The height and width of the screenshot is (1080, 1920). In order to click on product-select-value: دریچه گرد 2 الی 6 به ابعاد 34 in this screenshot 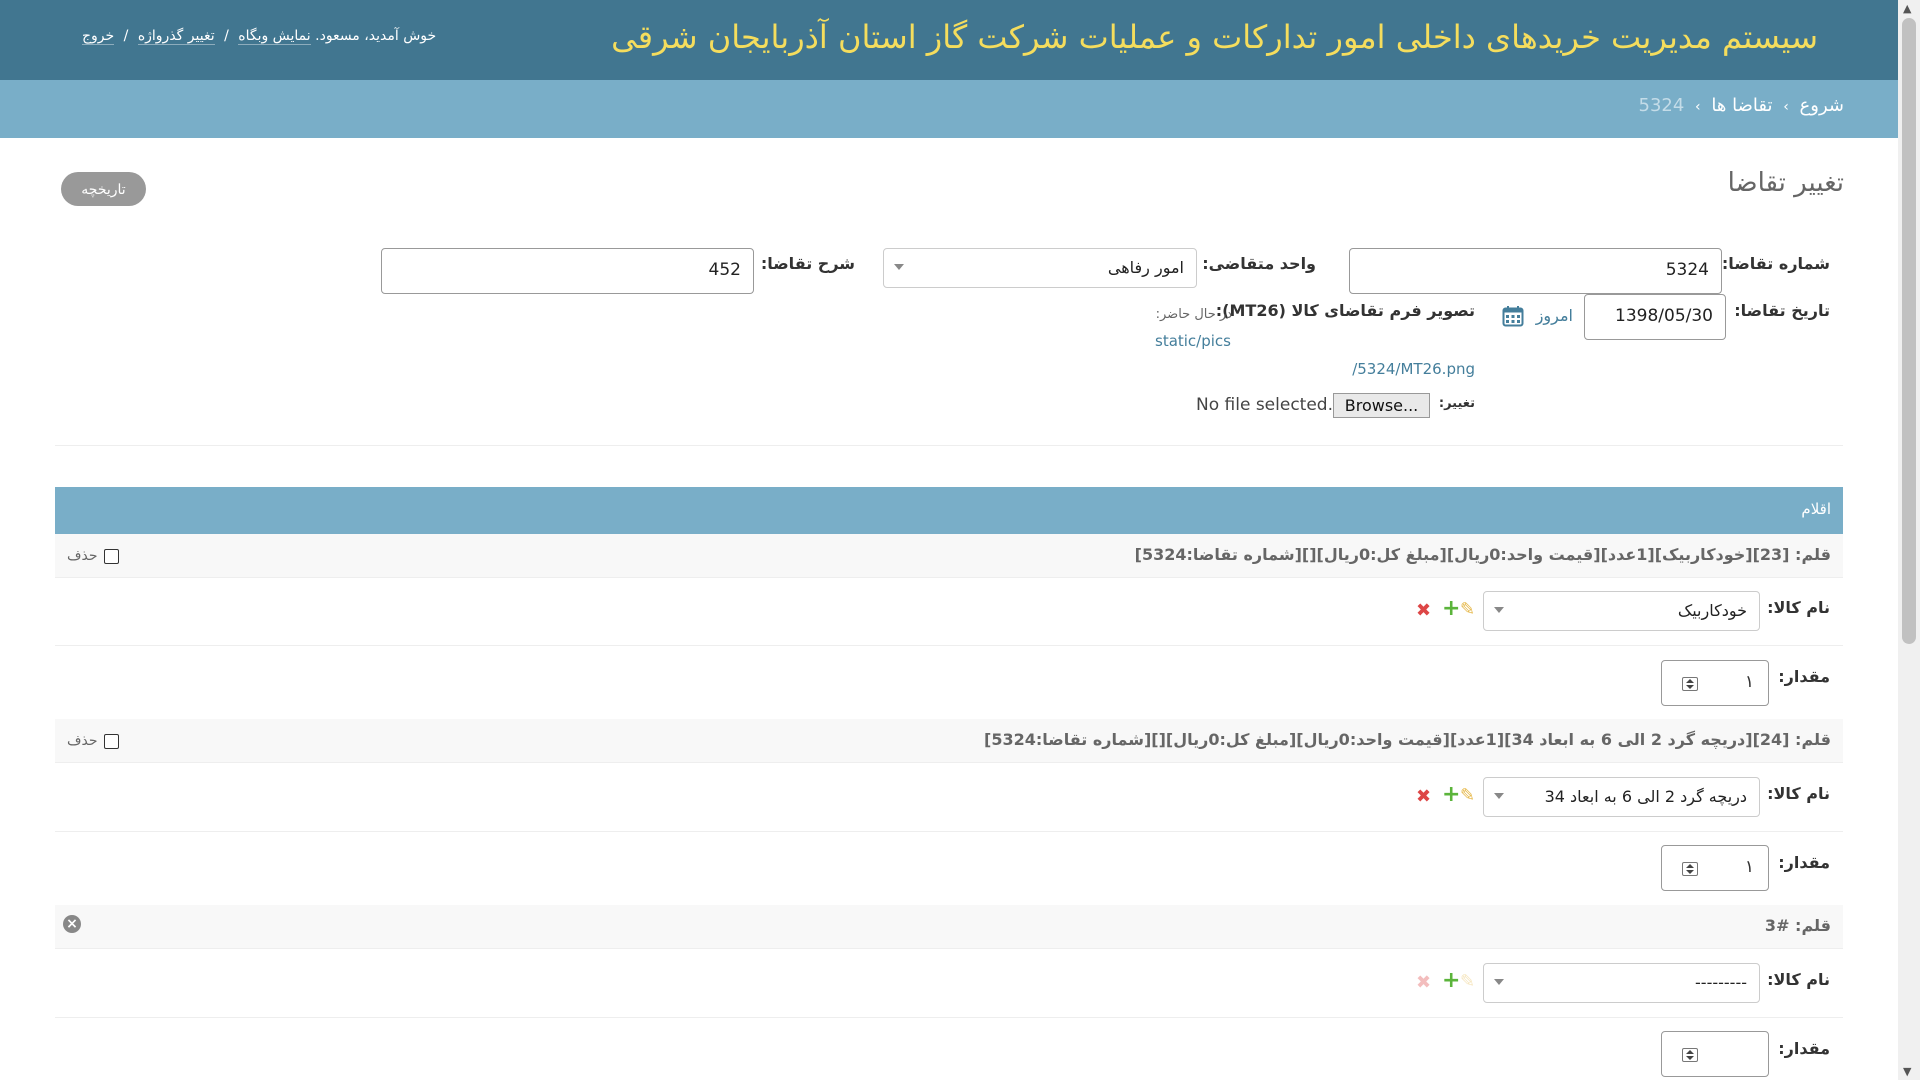, I will do `click(1645, 796)`.